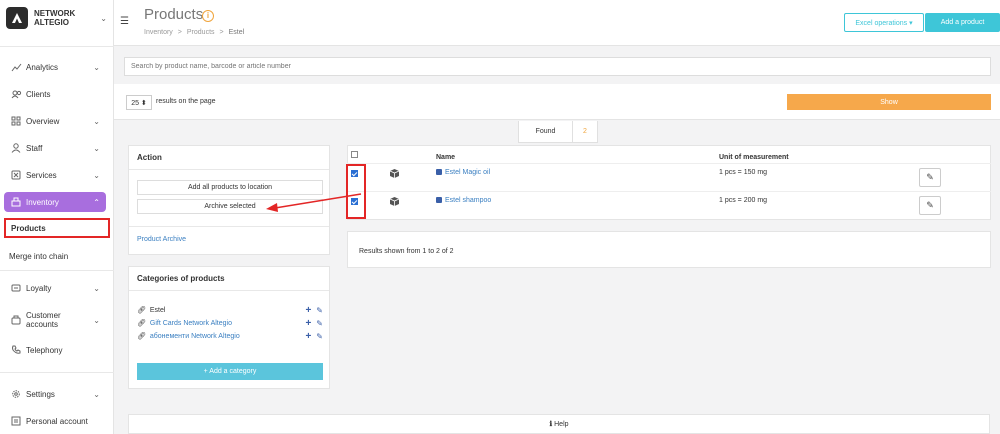 The height and width of the screenshot is (434, 1000). What do you see at coordinates (551, 424) in the screenshot?
I see `info-icon: ℹ` at bounding box center [551, 424].